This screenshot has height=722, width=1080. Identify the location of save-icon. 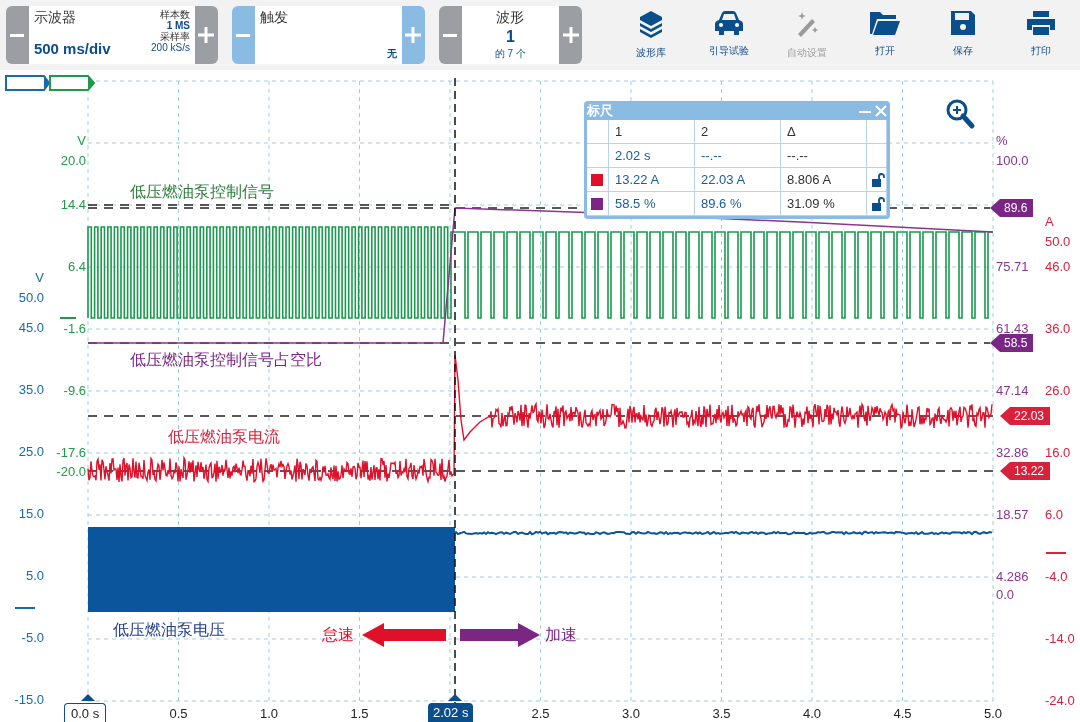
(963, 23).